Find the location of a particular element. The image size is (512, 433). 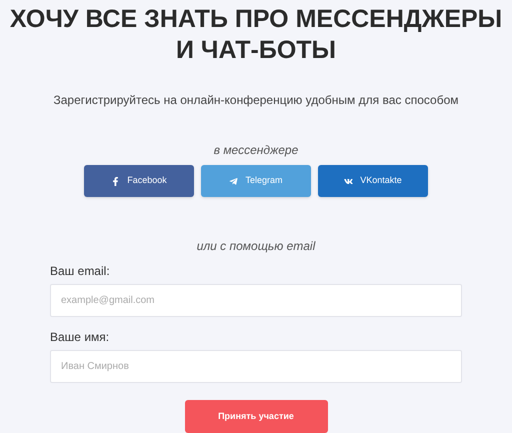

field-label: Ваш email: is located at coordinates (80, 271).